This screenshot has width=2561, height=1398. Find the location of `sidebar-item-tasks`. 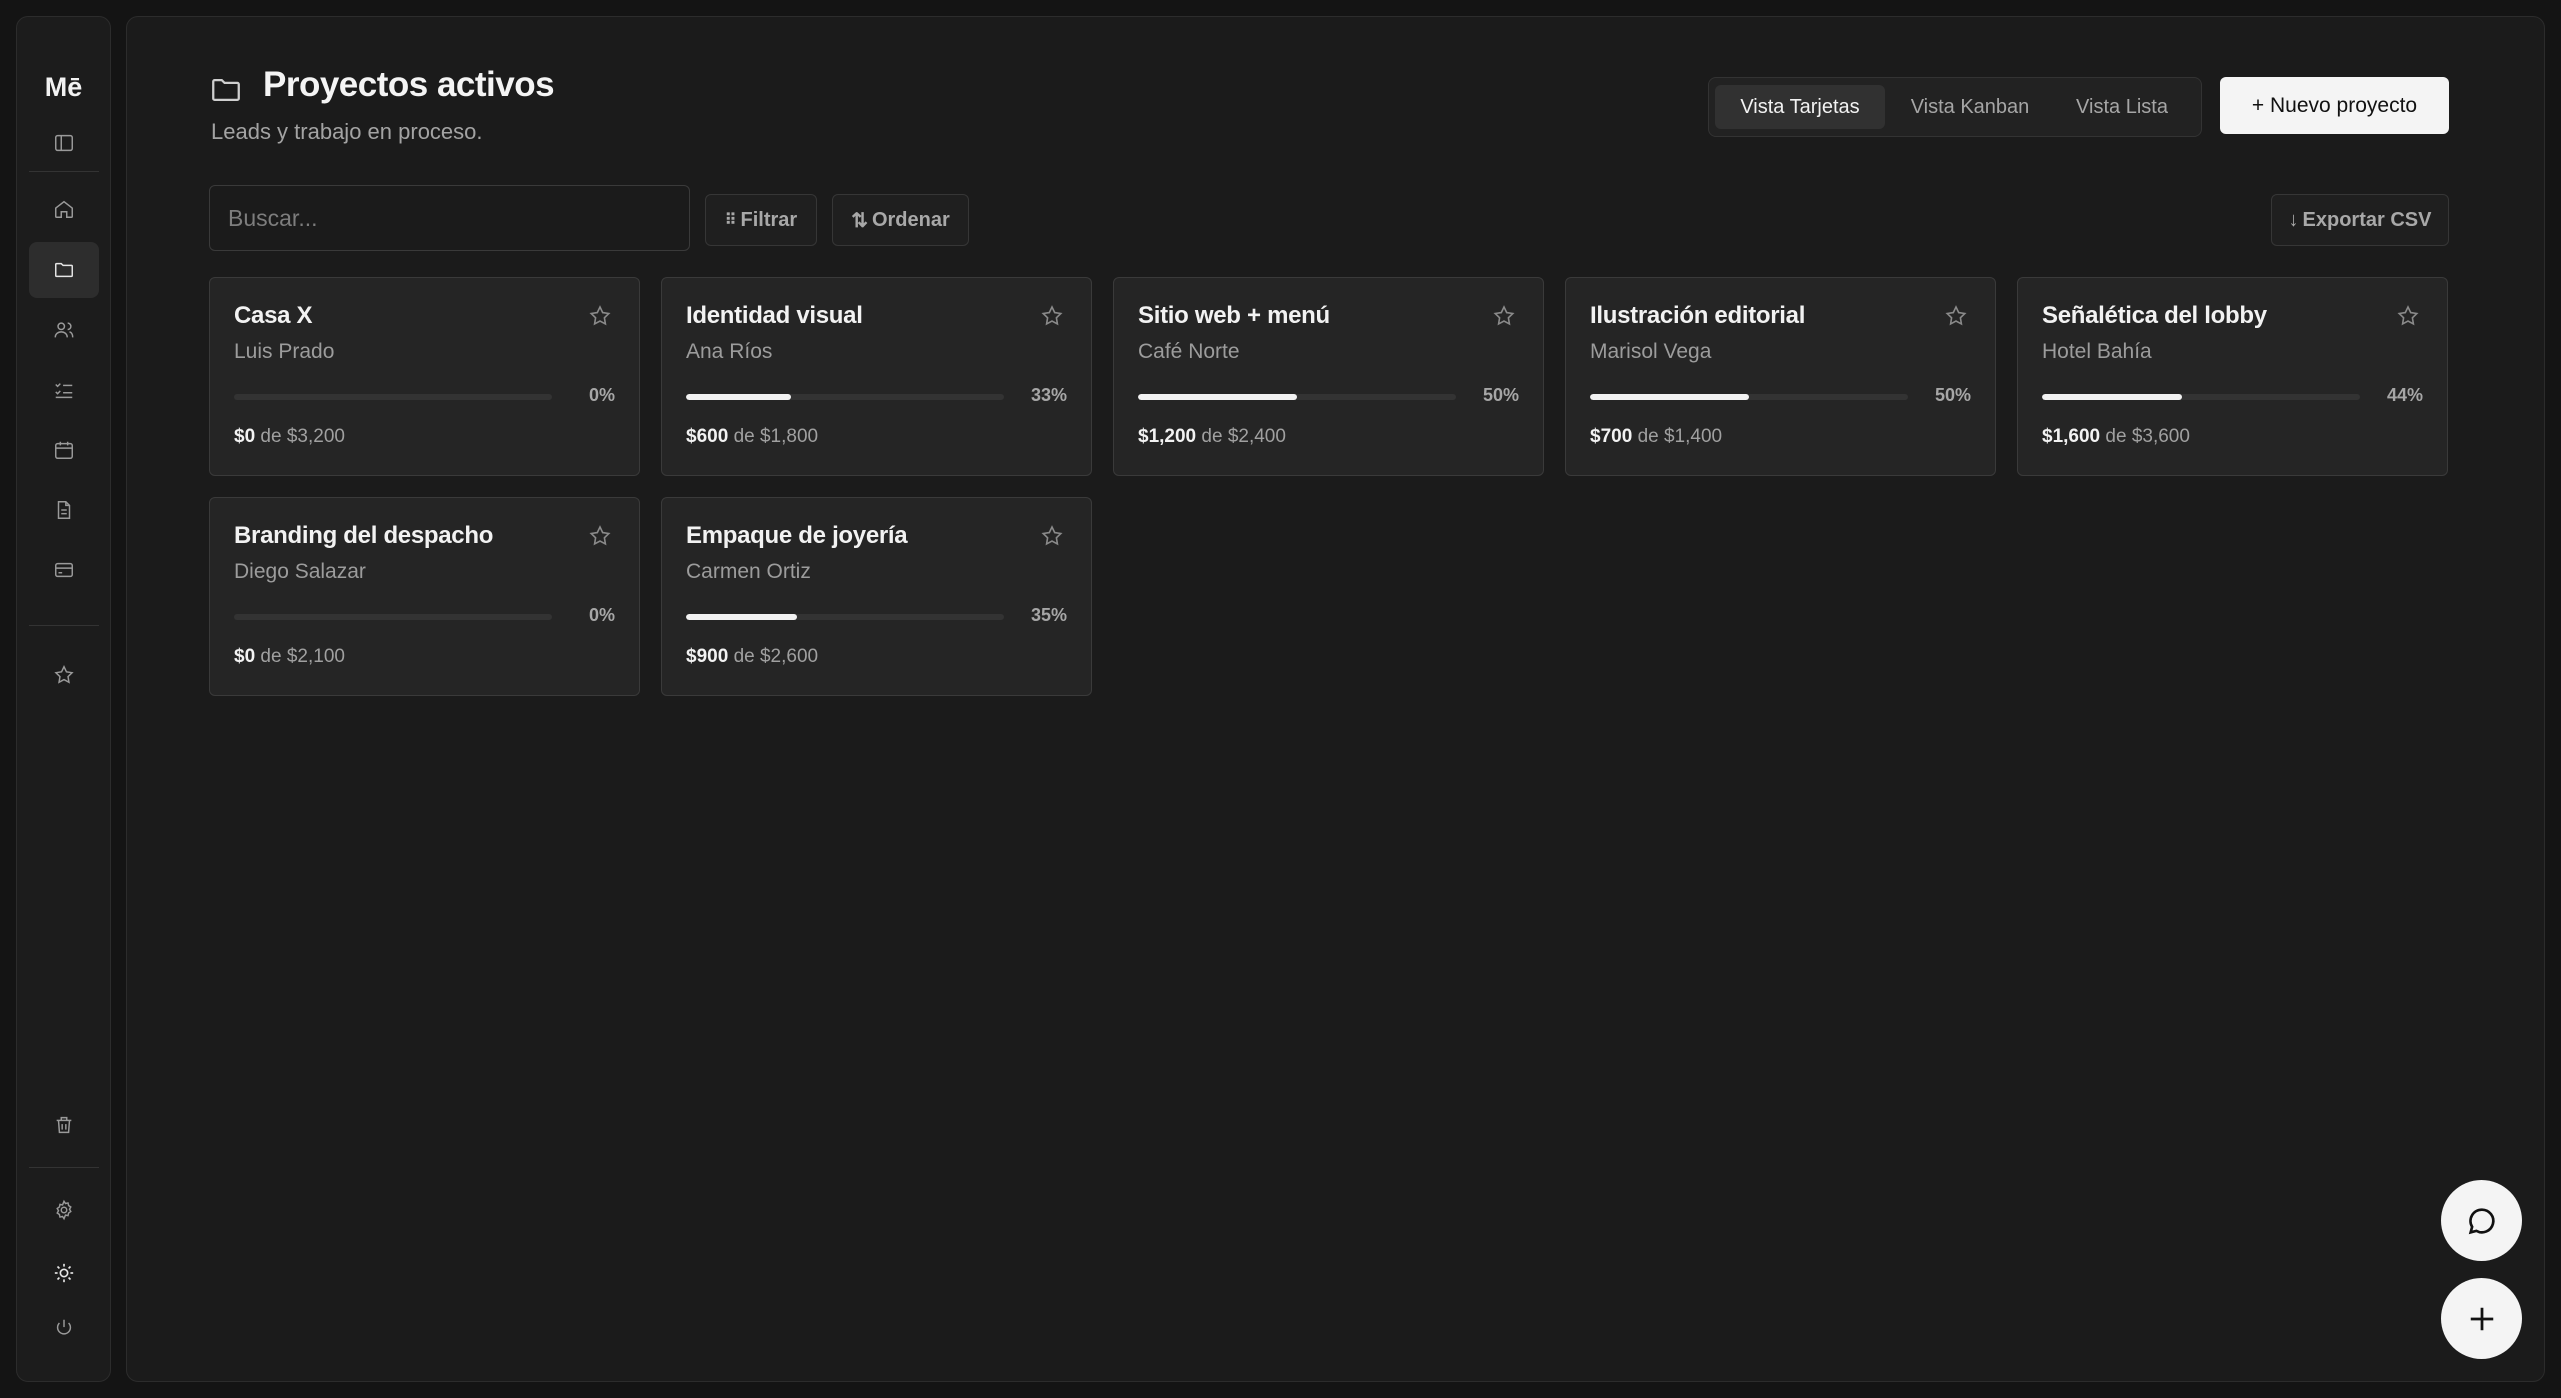

sidebar-item-tasks is located at coordinates (64, 390).